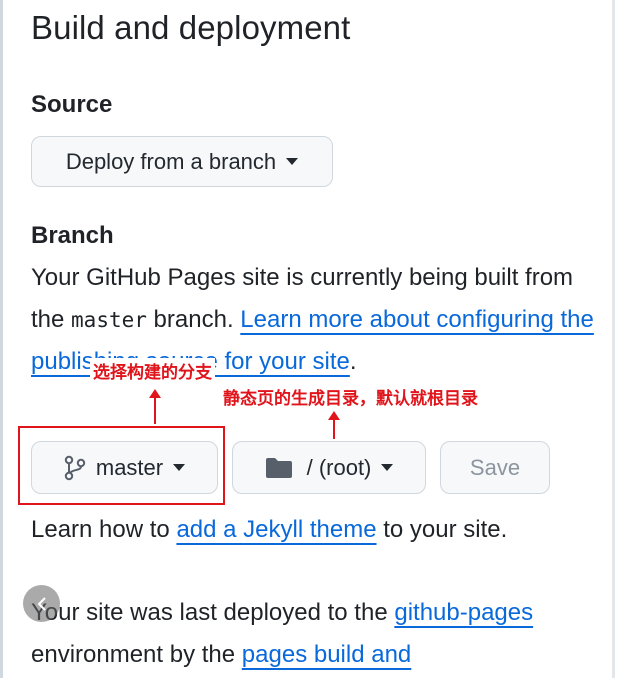  Describe the element at coordinates (213, 612) in the screenshot. I see `deploy-line-before: Your site was last deployed to the` at that location.